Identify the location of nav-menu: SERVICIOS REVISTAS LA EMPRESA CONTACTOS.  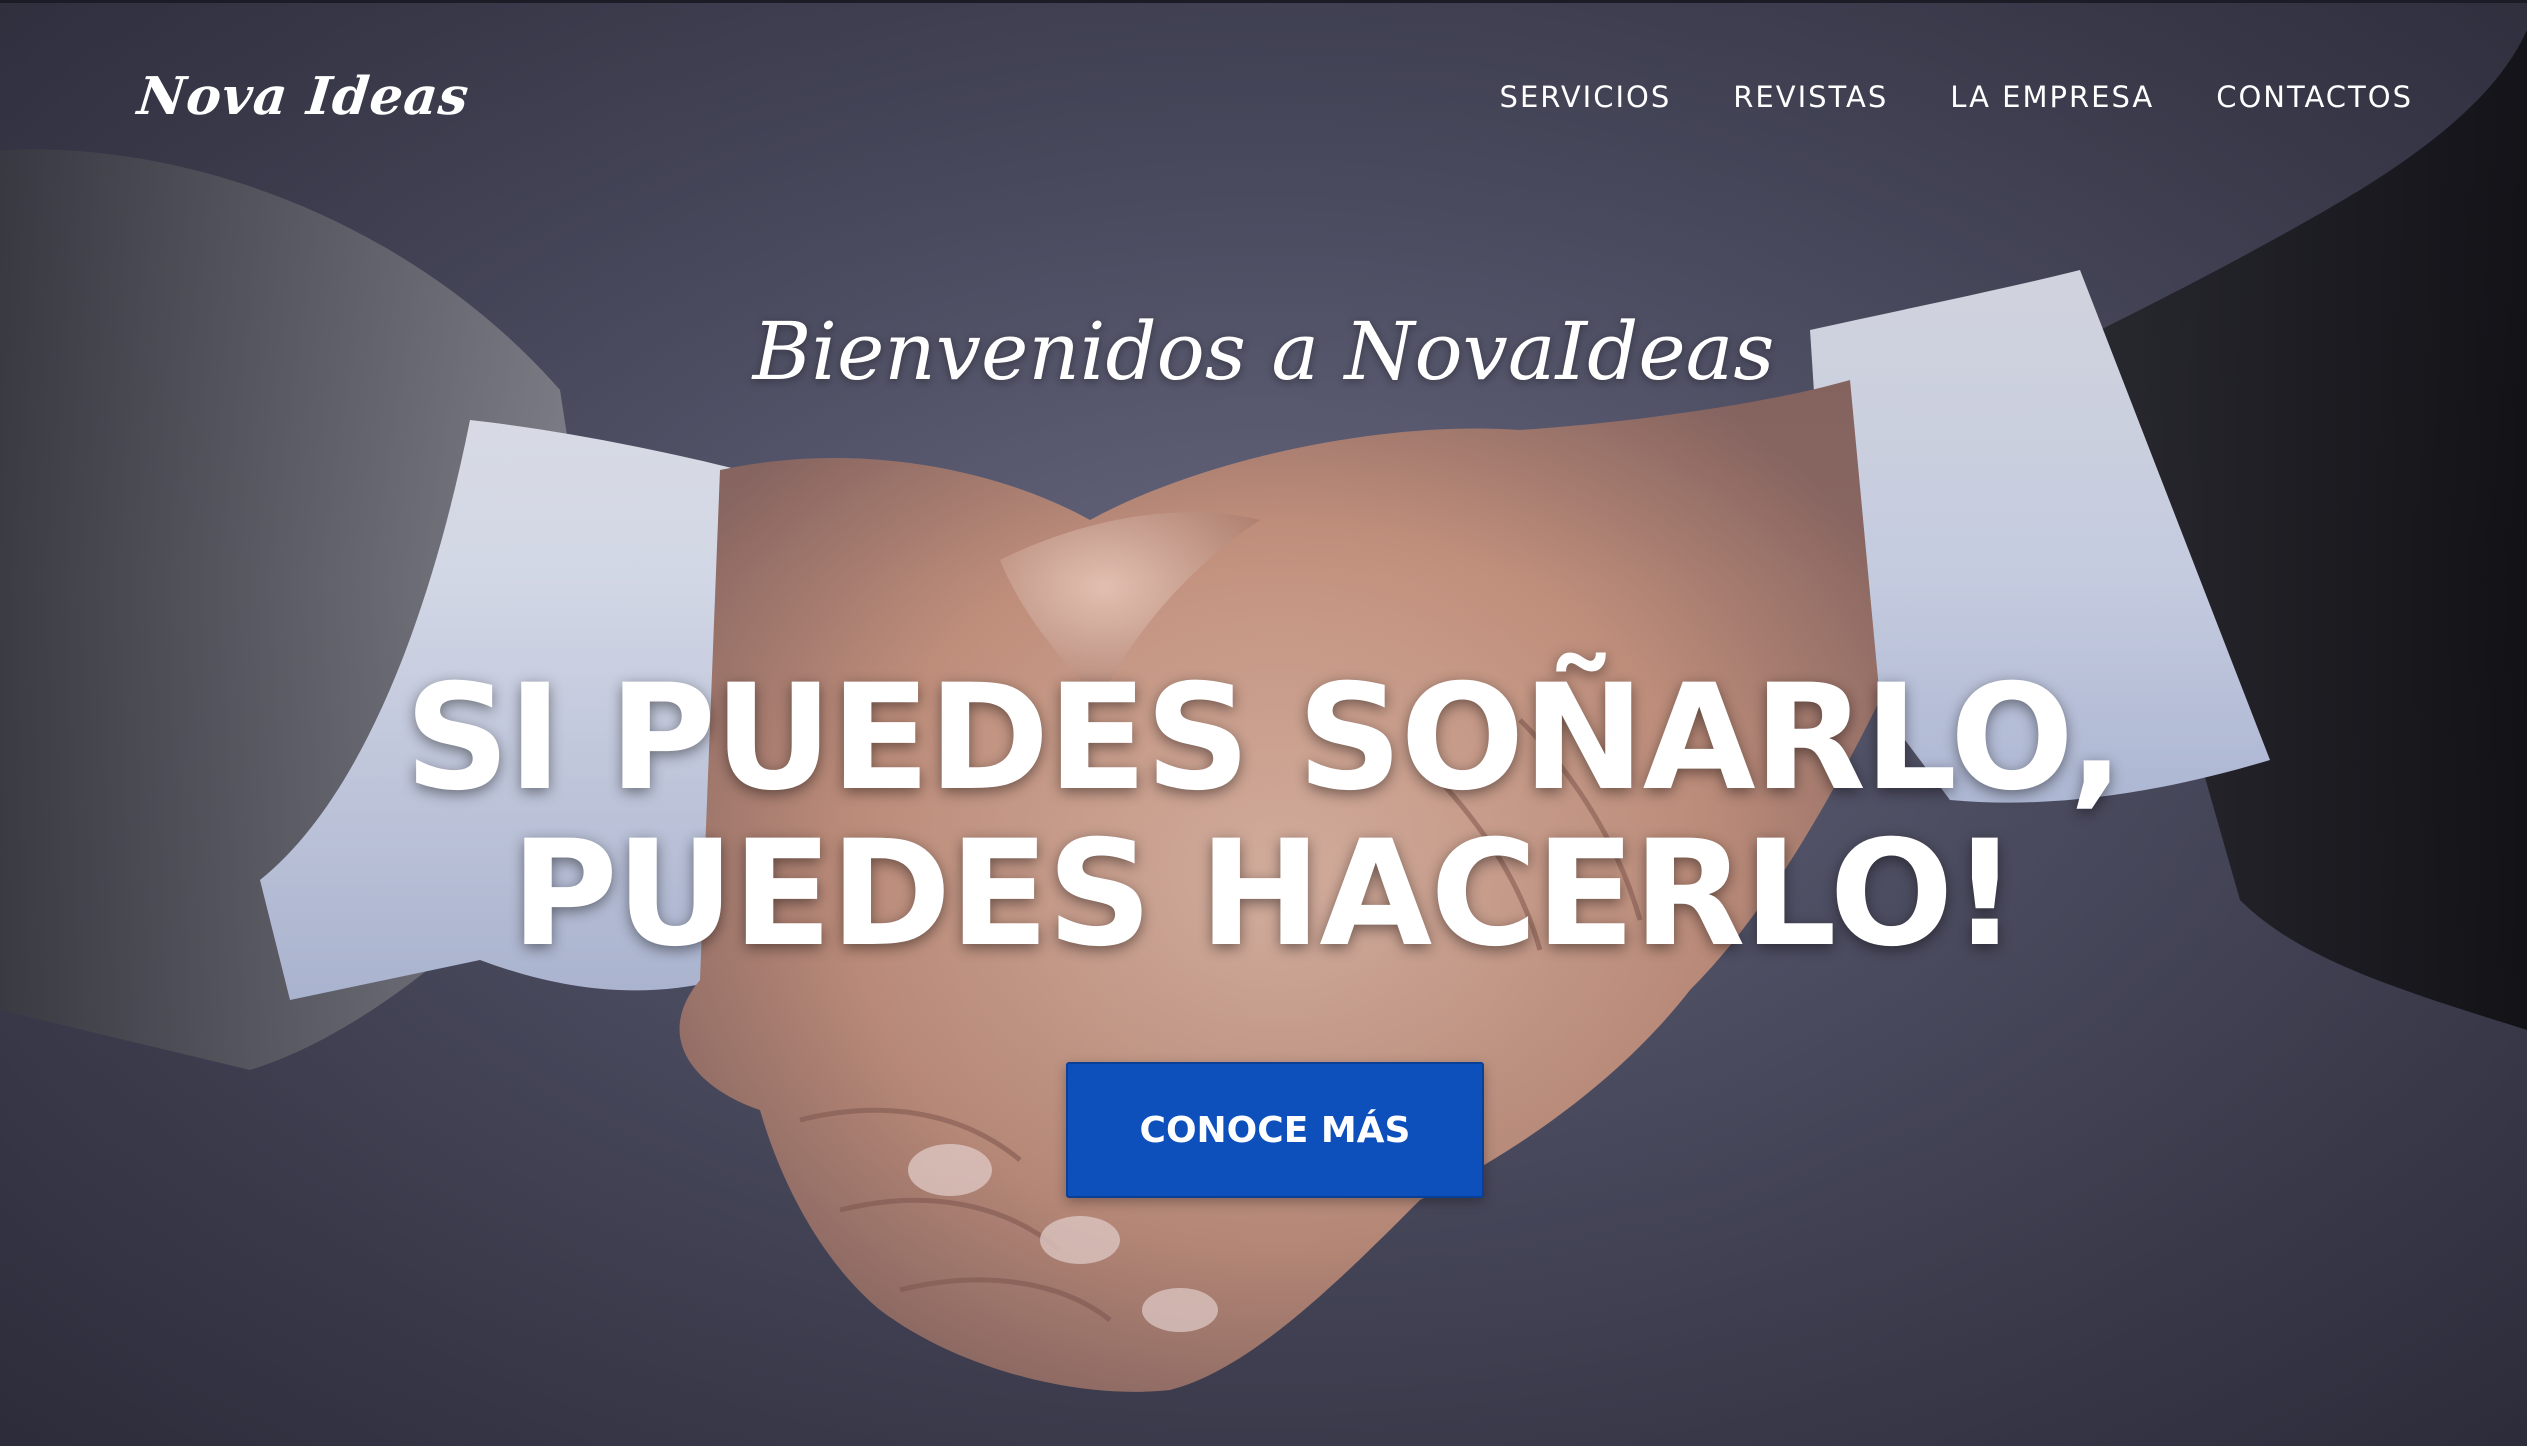
(1956, 97).